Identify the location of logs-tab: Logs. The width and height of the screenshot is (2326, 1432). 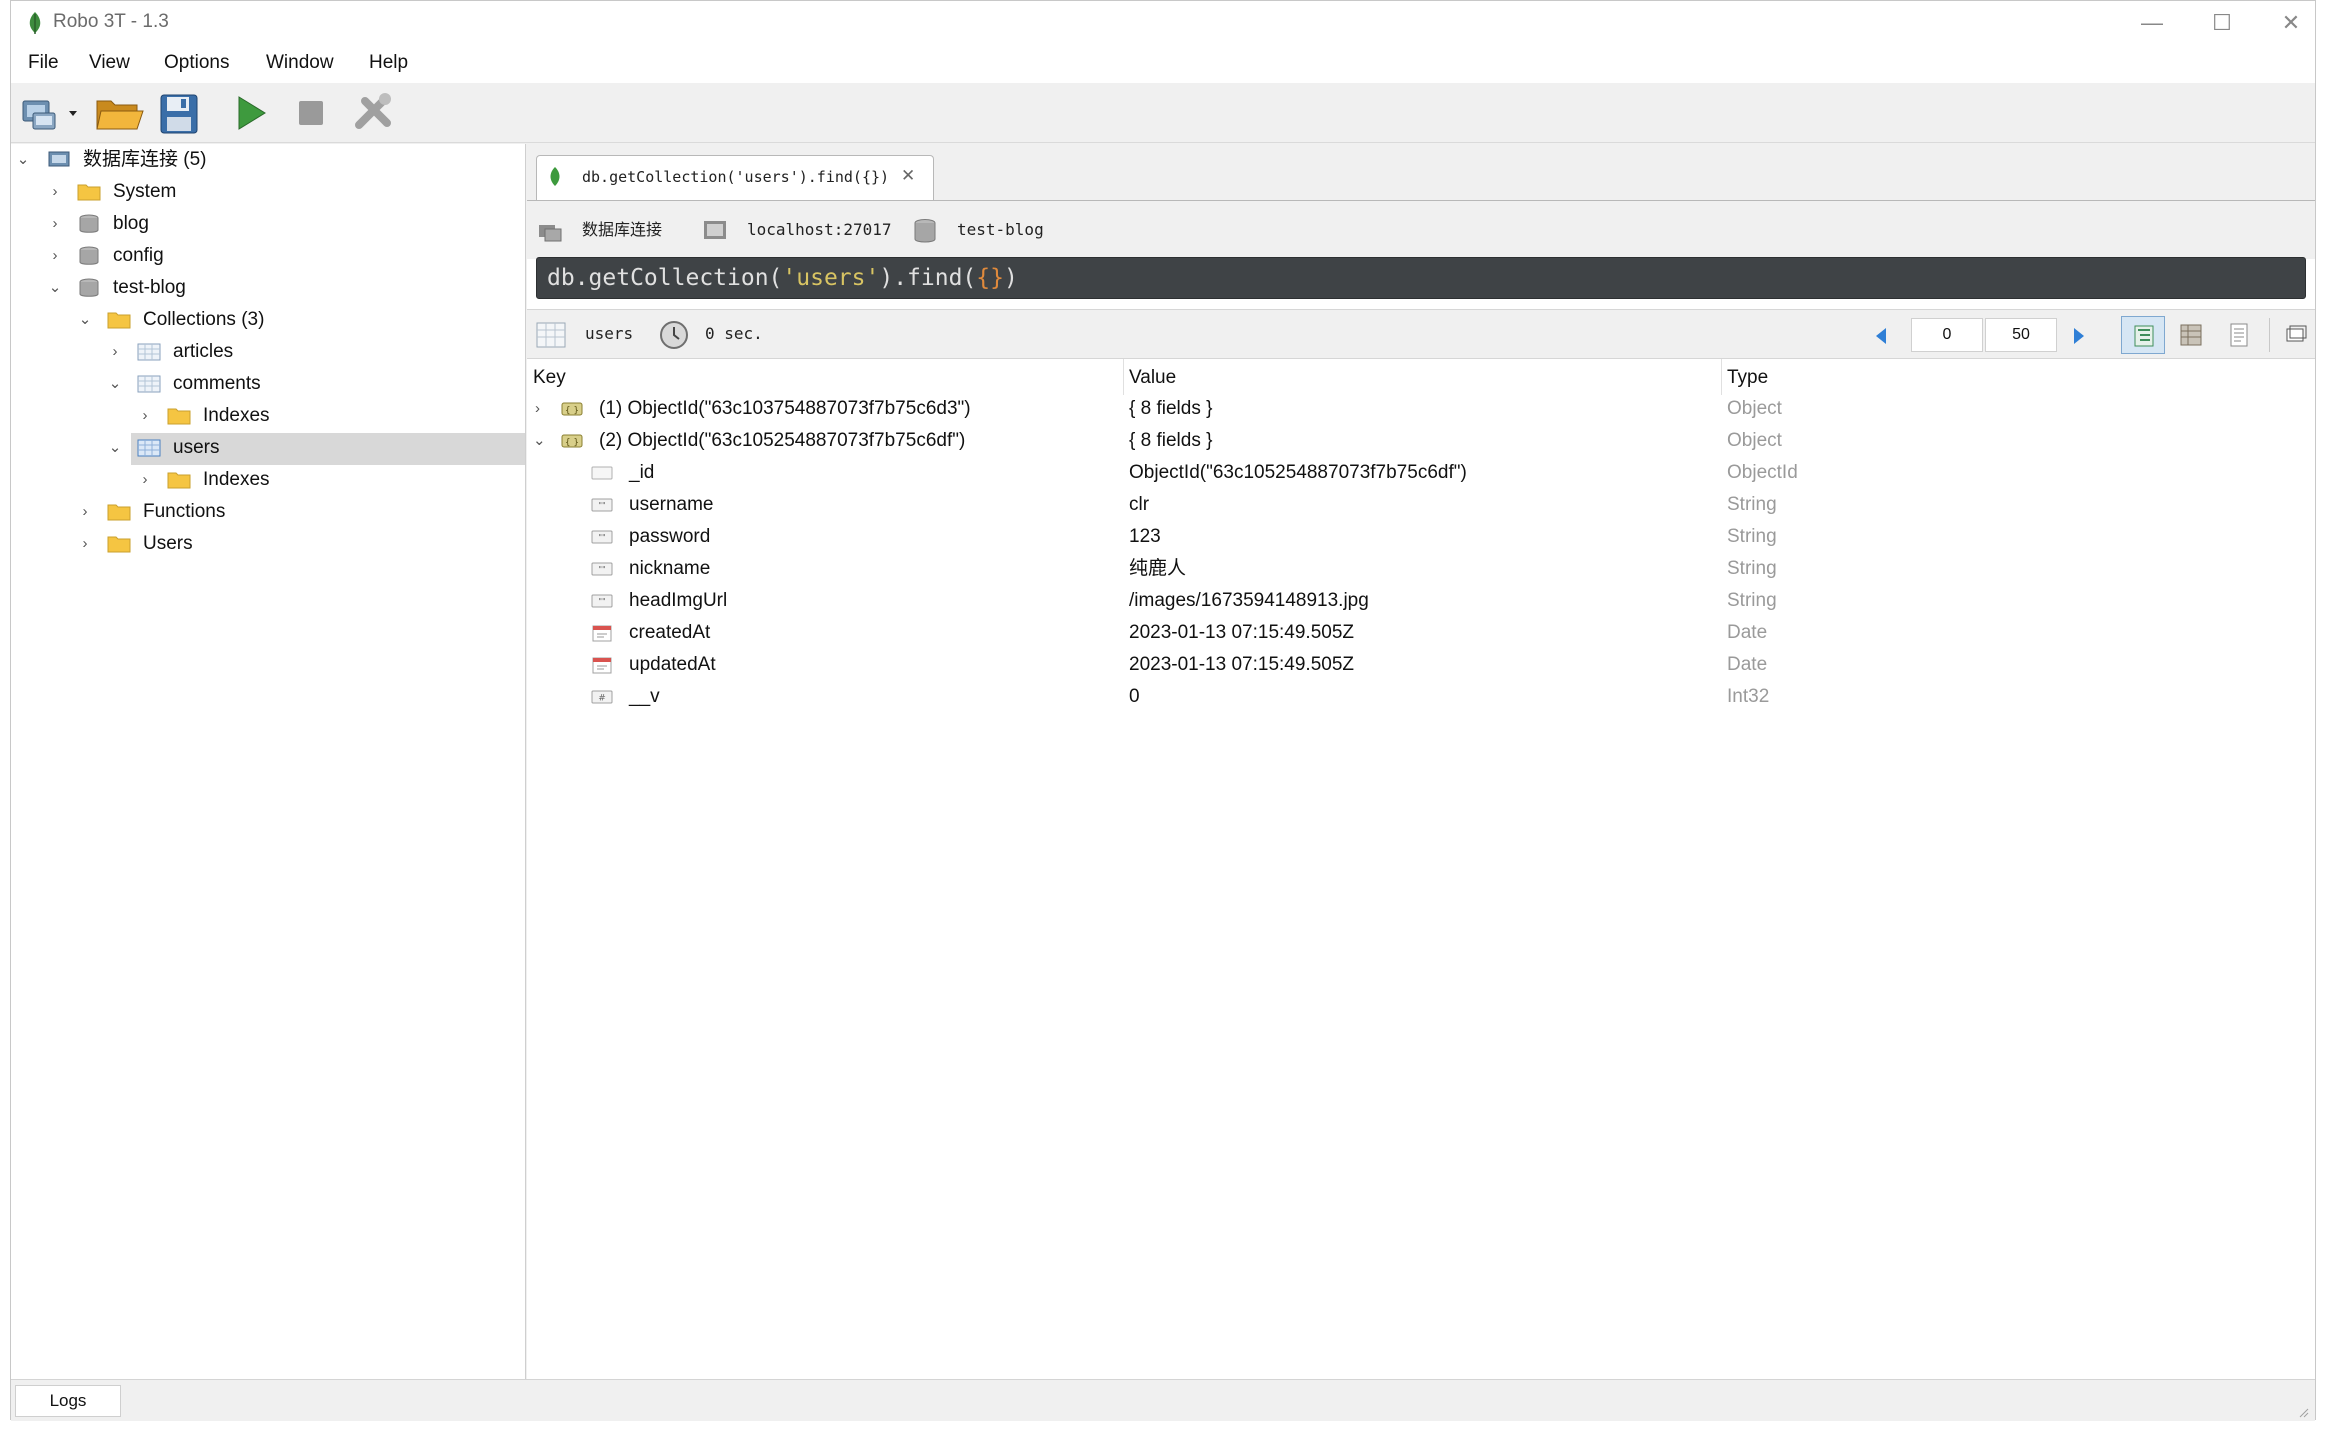
(68, 1401).